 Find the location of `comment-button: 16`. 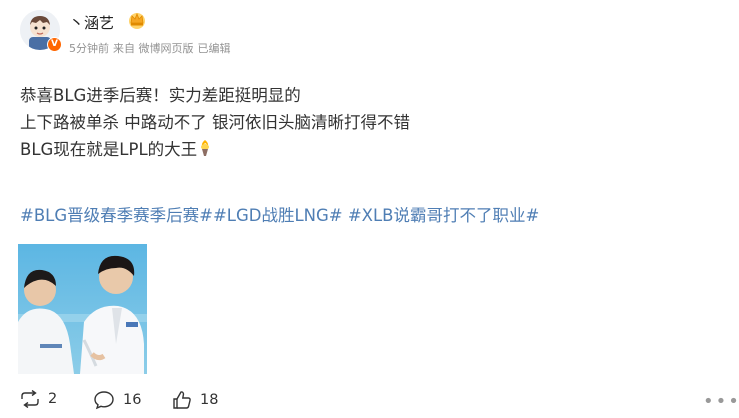

comment-button: 16 is located at coordinates (117, 400).